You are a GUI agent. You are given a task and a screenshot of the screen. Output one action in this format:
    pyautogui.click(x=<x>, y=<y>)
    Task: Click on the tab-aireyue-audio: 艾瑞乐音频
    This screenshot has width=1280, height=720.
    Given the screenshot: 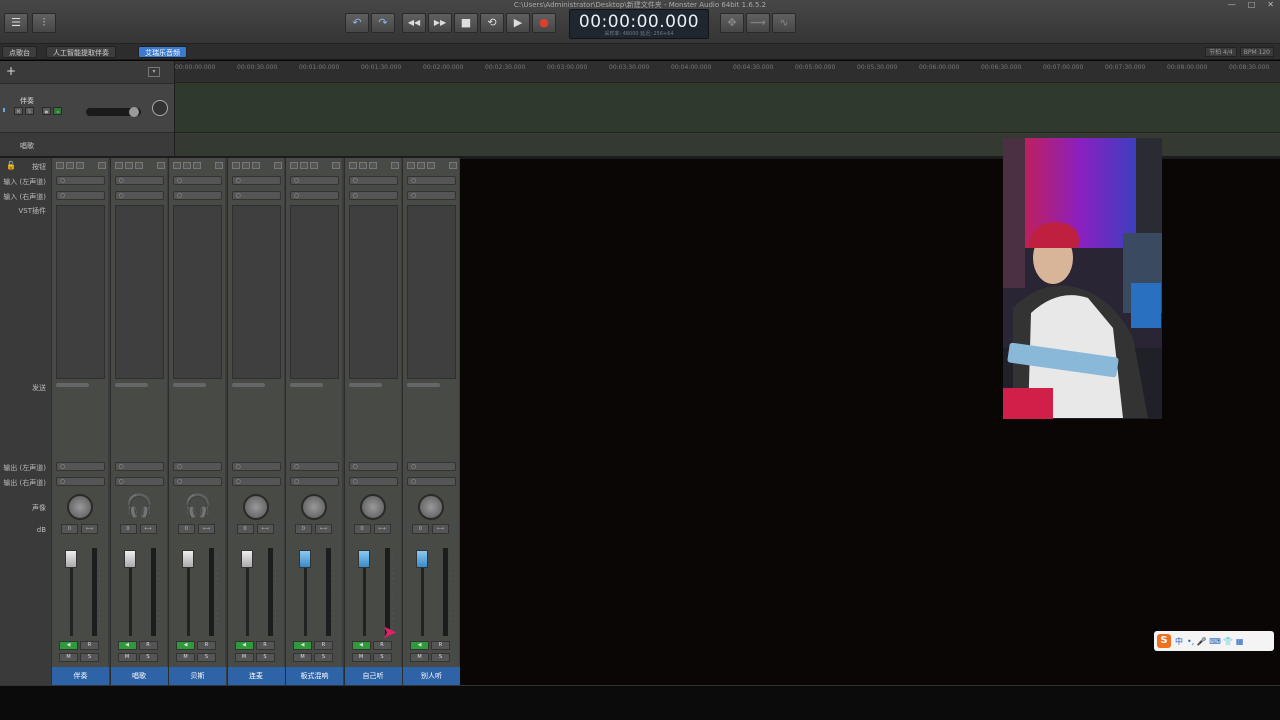 What is the action you would take?
    pyautogui.click(x=162, y=52)
    